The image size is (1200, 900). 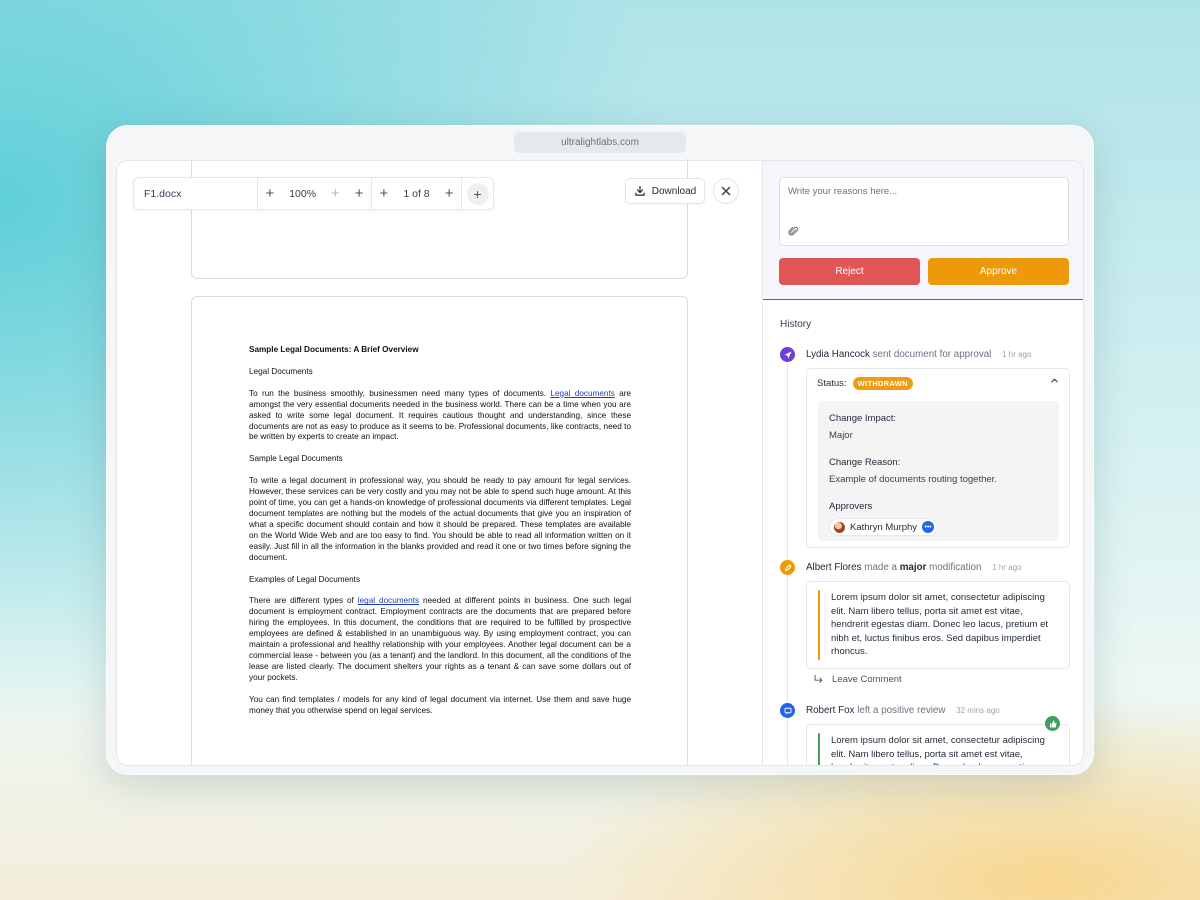 I want to click on approver-name: Kathryn Murphy, so click(x=884, y=527).